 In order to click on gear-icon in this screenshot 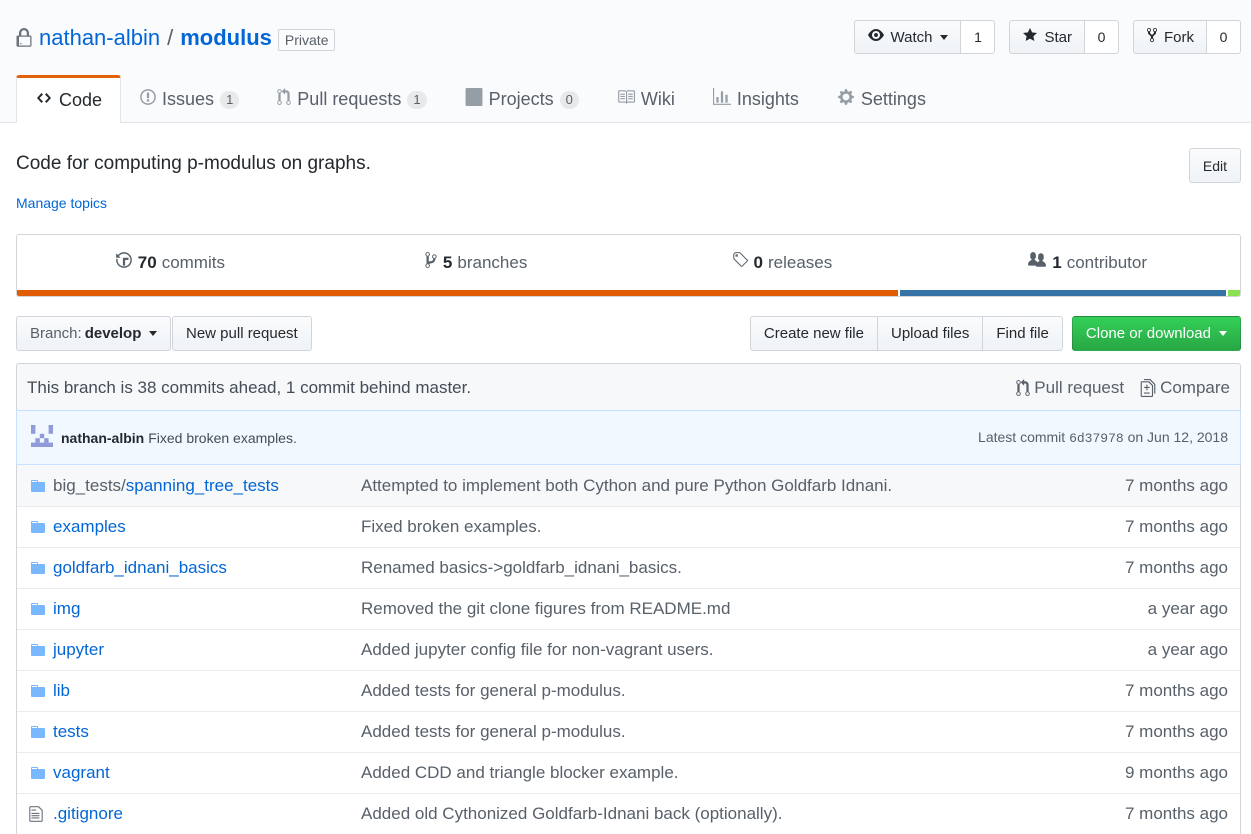, I will do `click(846, 99)`.